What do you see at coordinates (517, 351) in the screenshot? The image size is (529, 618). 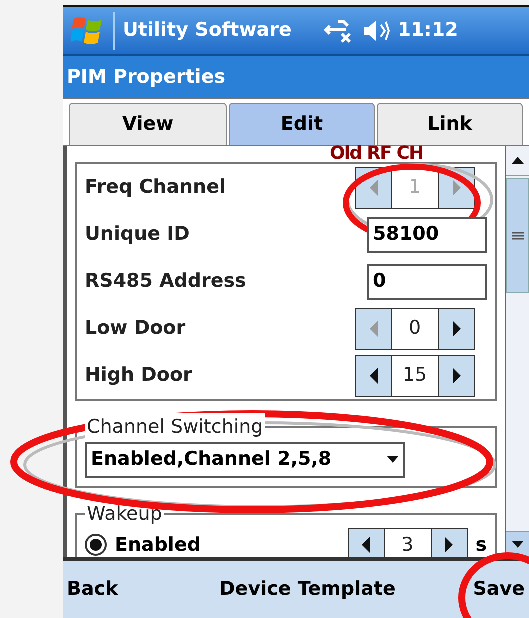 I see `scrollbar` at bounding box center [517, 351].